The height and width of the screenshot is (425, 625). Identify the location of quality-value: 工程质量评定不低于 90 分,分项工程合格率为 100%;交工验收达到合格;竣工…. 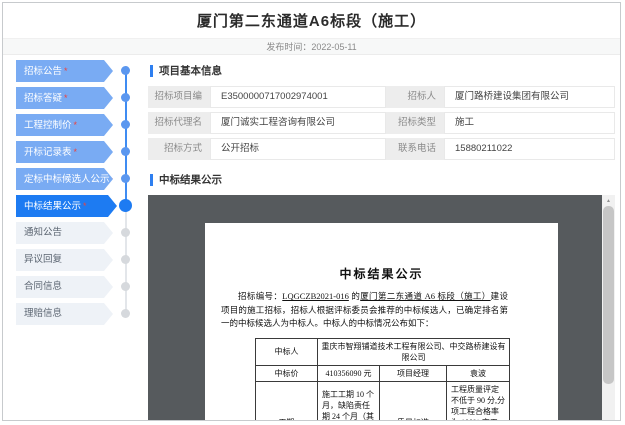
(478, 400).